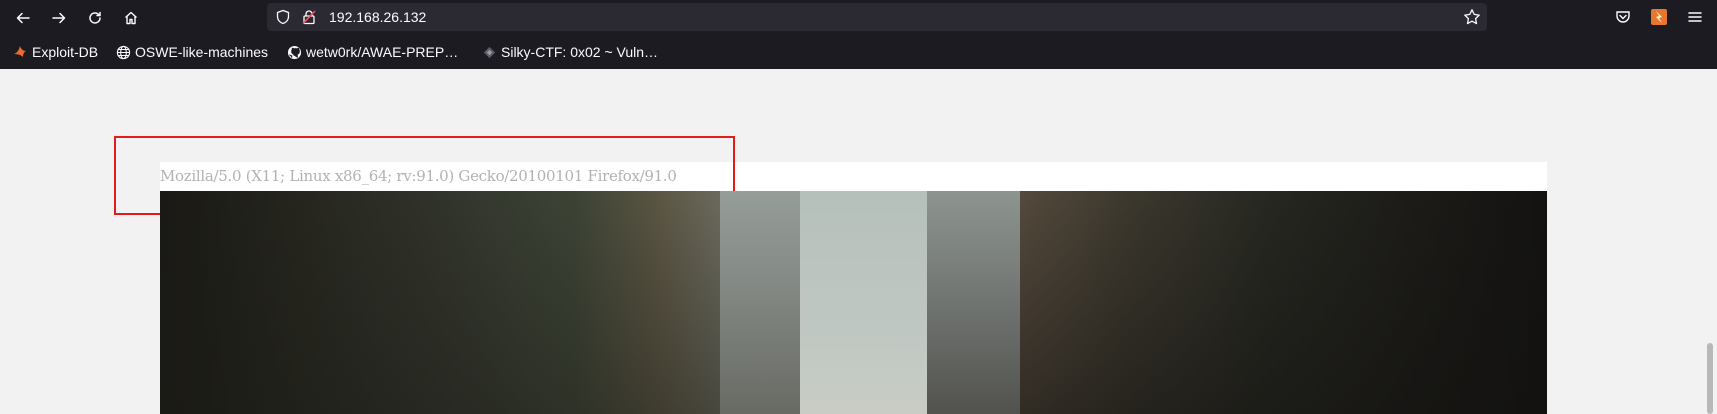 This screenshot has height=414, width=1717. I want to click on github-icon, so click(294, 52).